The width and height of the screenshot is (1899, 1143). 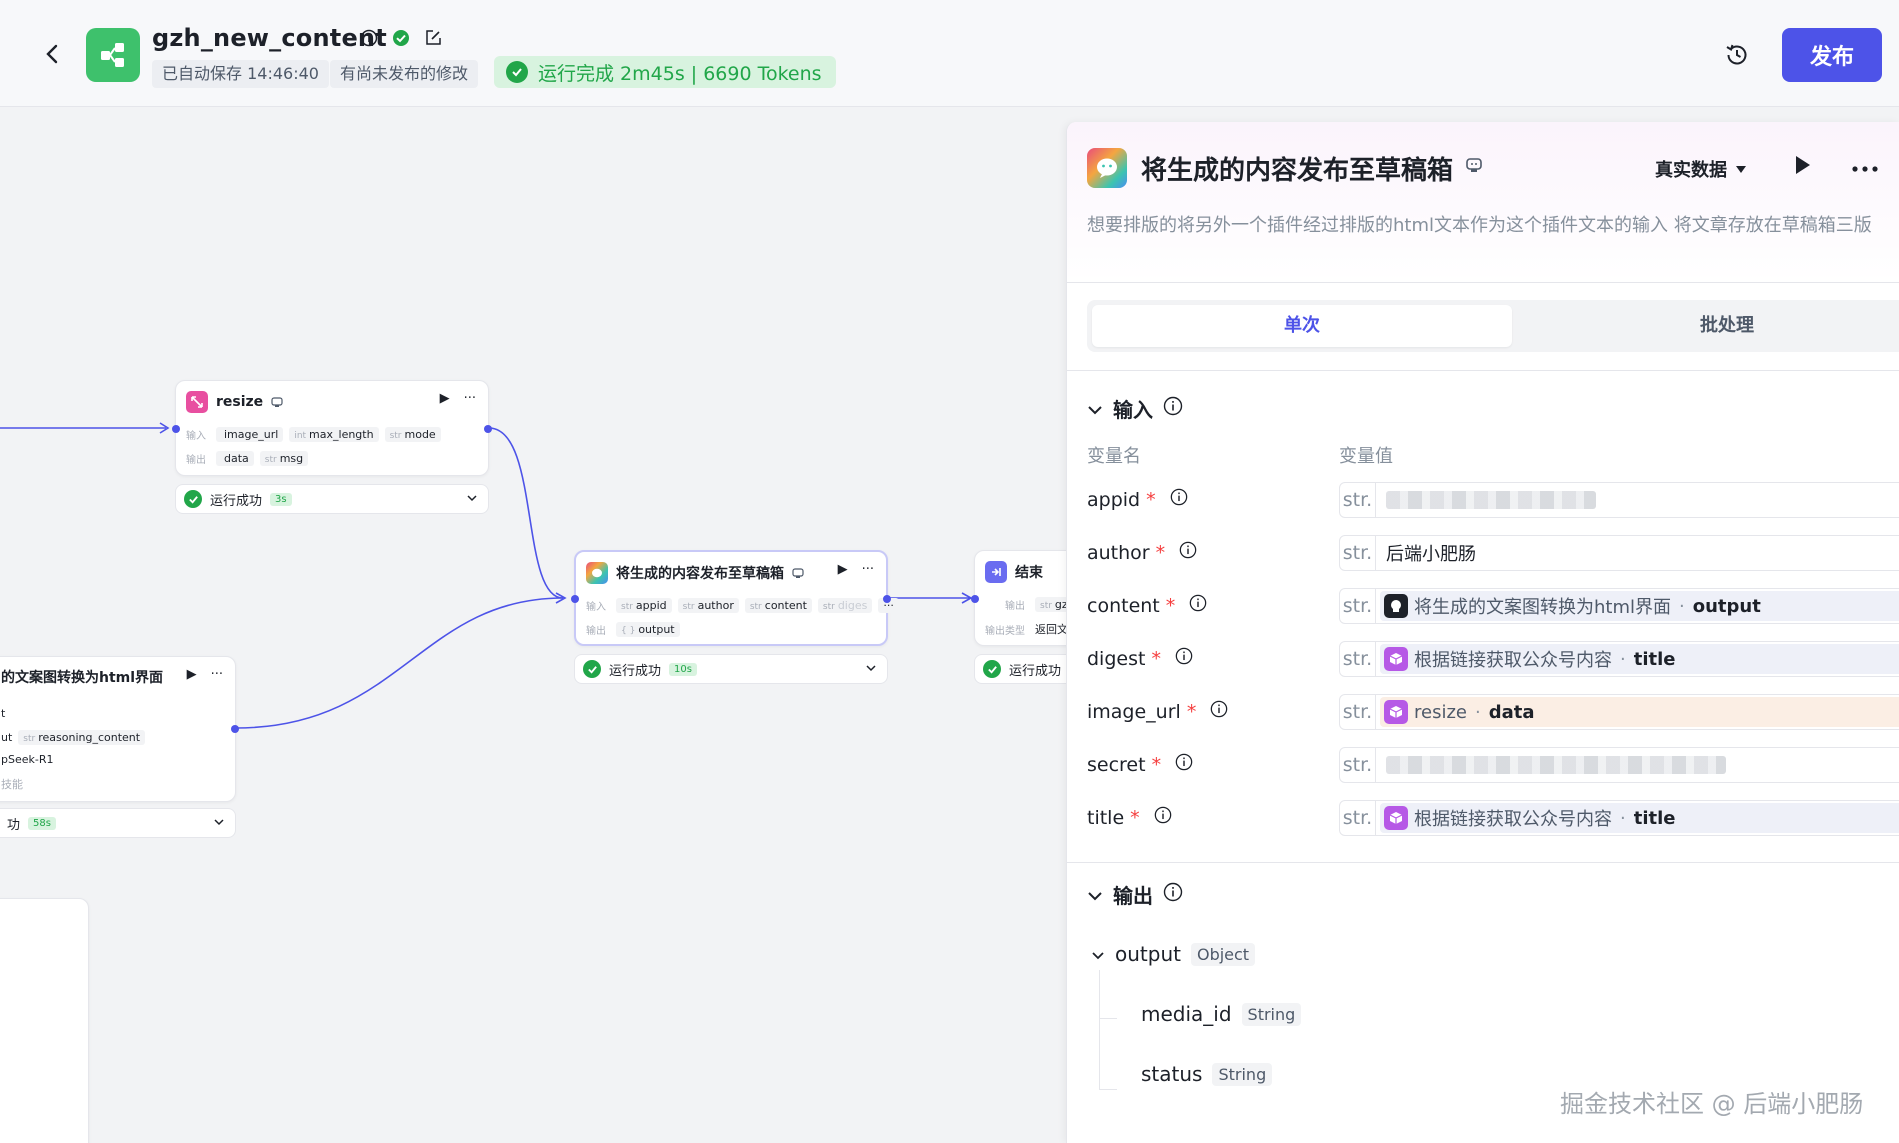 I want to click on output-name: output, so click(x=1148, y=954).